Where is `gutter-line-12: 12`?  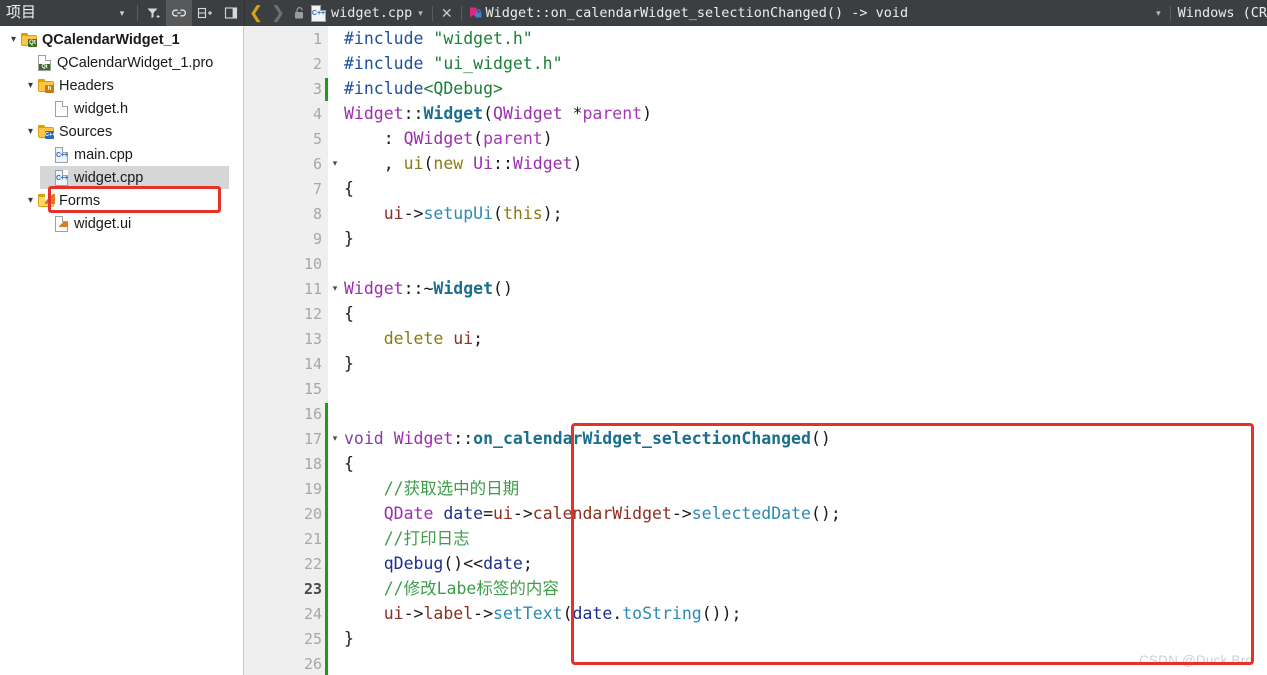
gutter-line-12: 12 is located at coordinates (286, 313).